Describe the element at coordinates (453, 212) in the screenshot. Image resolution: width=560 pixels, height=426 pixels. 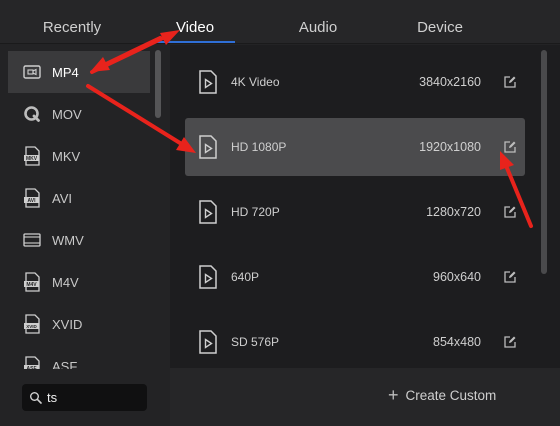
I see `preset-resolution: 1280x720` at that location.